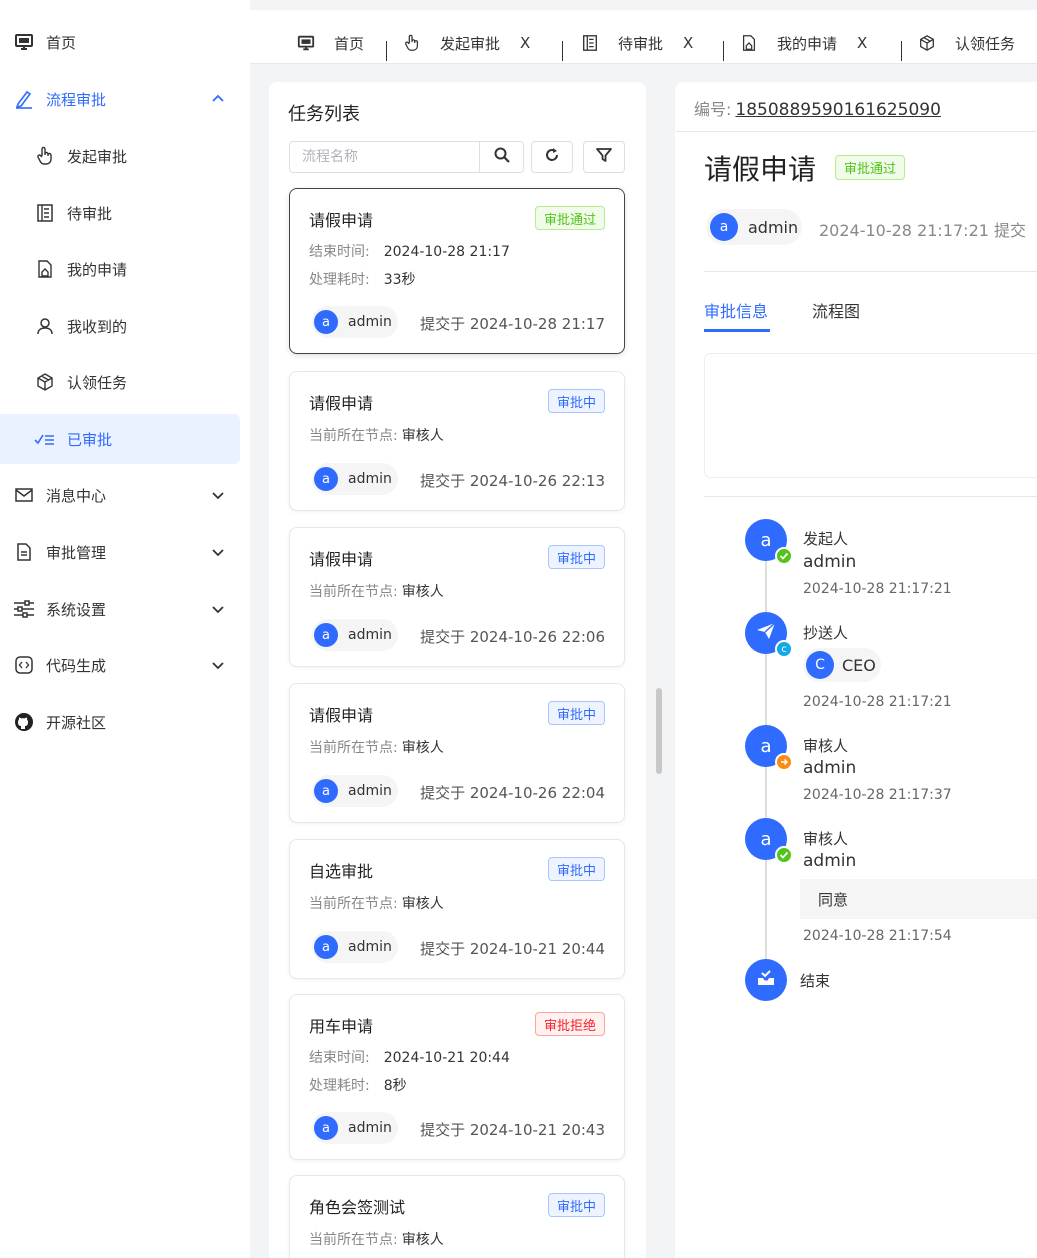  What do you see at coordinates (923, 230) in the screenshot?
I see `submit-time: 2024-10-28 21:17:21 提交` at bounding box center [923, 230].